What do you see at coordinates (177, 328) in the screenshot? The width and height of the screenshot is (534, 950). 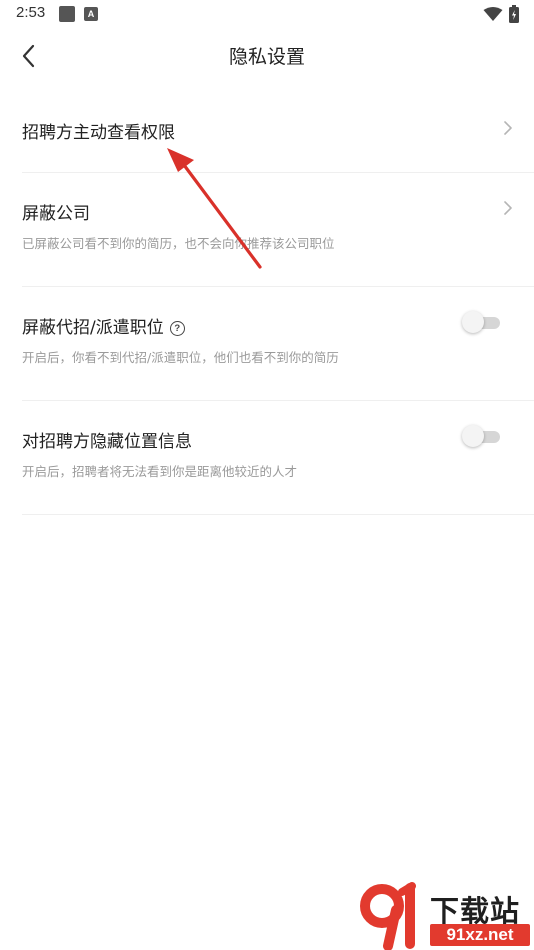 I see `help-icon: ?` at bounding box center [177, 328].